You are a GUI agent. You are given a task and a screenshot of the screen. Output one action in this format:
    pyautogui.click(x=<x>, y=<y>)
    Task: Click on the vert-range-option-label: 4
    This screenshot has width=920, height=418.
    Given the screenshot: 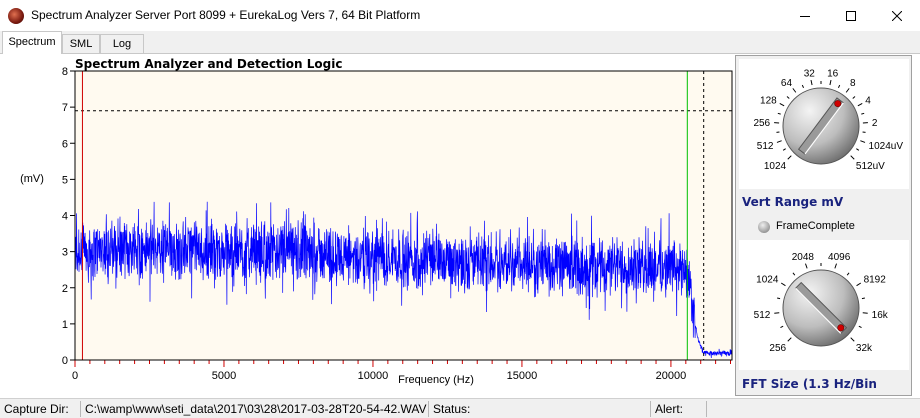 What is the action you would take?
    pyautogui.click(x=868, y=101)
    